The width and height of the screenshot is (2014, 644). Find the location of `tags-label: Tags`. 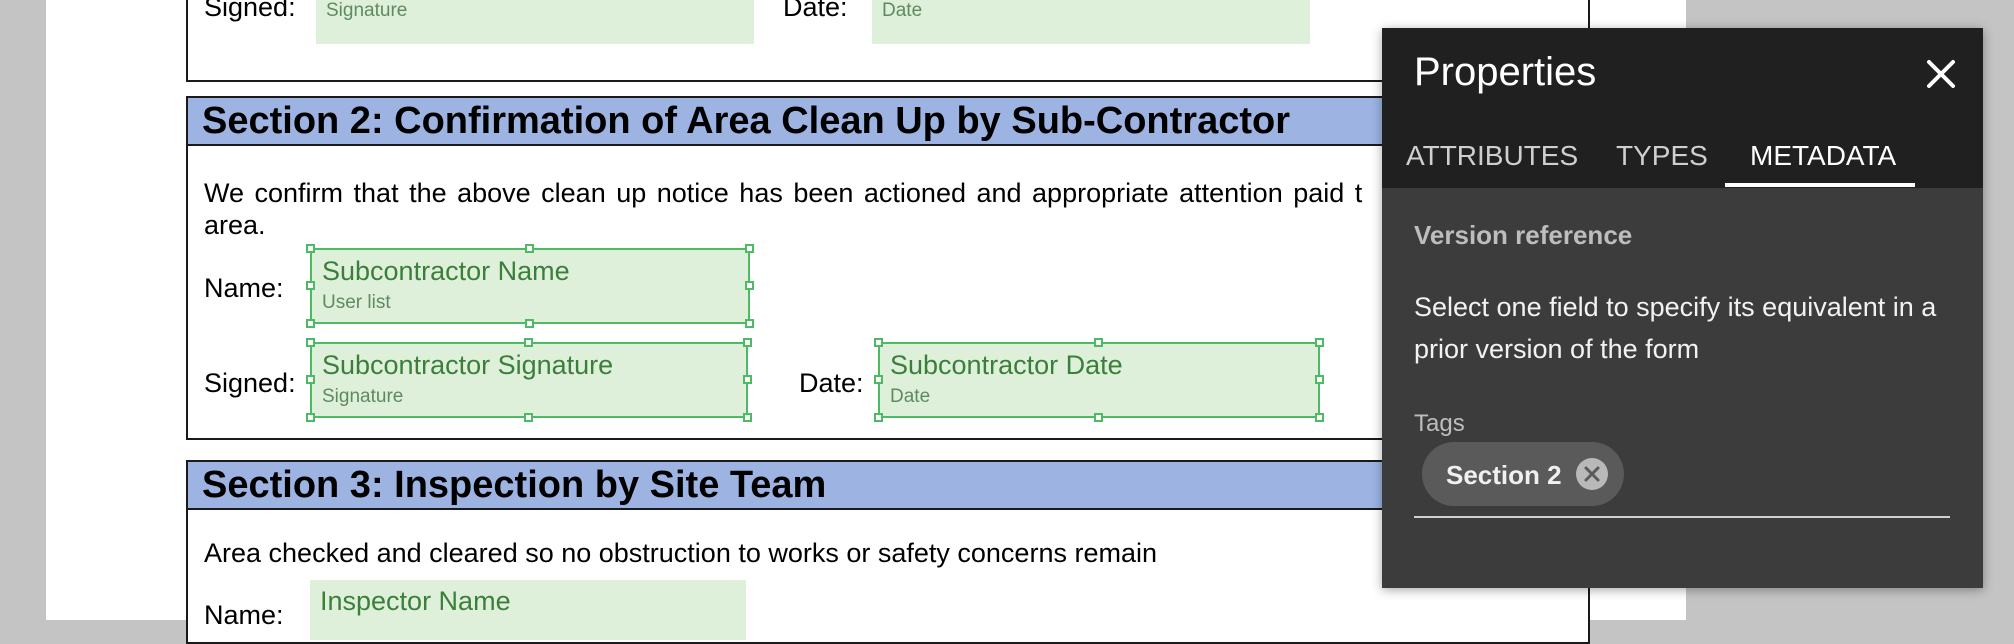

tags-label: Tags is located at coordinates (1439, 423).